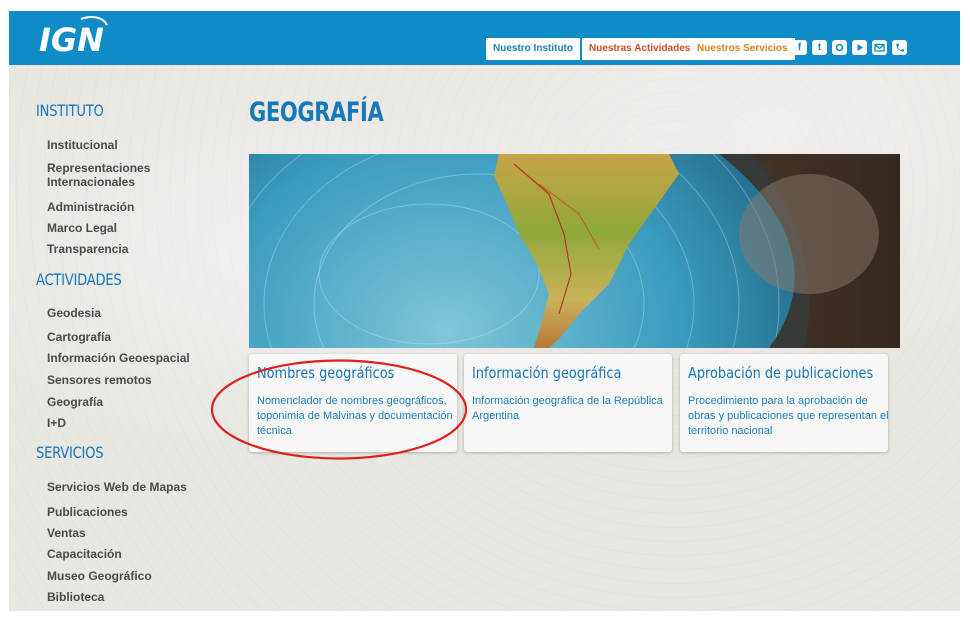 The height and width of the screenshot is (620, 970). I want to click on sidebar-item-geodesia: Geodesia, so click(74, 313).